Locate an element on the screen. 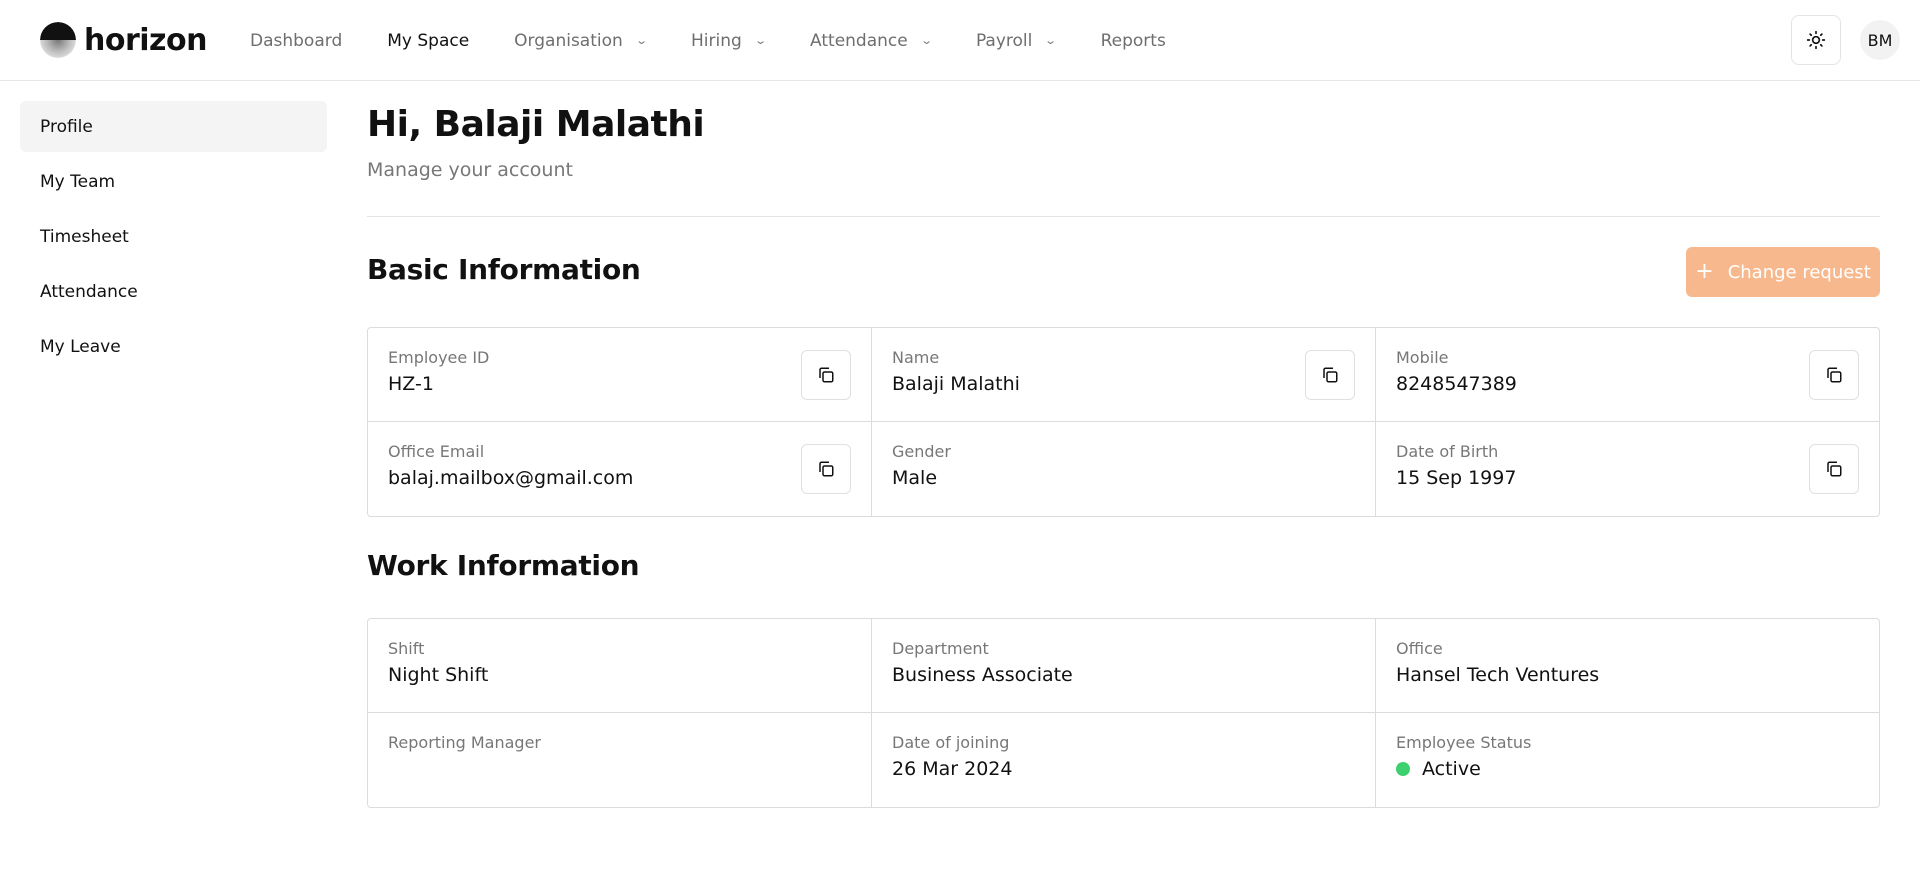  field-label: Office is located at coordinates (1419, 648).